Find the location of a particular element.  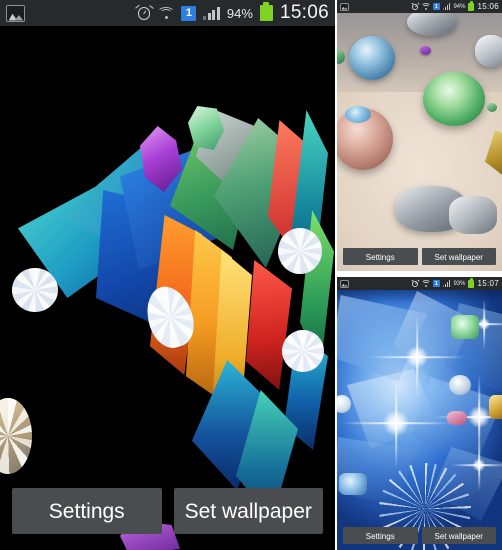

gem-gold-wedge is located at coordinates (493, 154).